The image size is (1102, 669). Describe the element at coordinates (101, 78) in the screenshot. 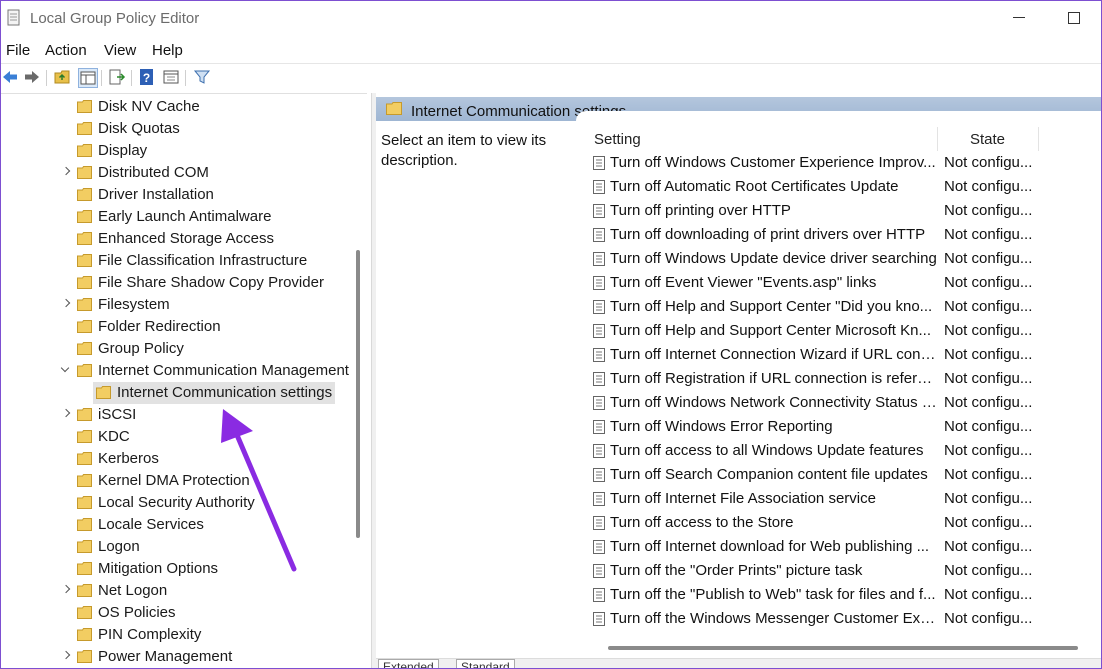

I see `toolbar-separator` at that location.